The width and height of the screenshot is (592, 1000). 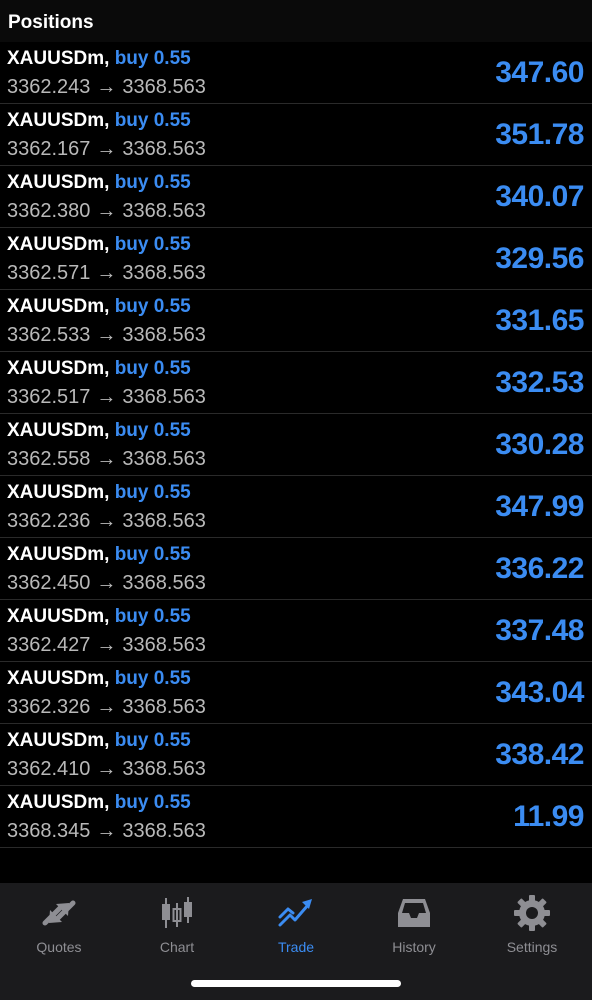 What do you see at coordinates (296, 928) in the screenshot?
I see `tab-trade: Trade` at bounding box center [296, 928].